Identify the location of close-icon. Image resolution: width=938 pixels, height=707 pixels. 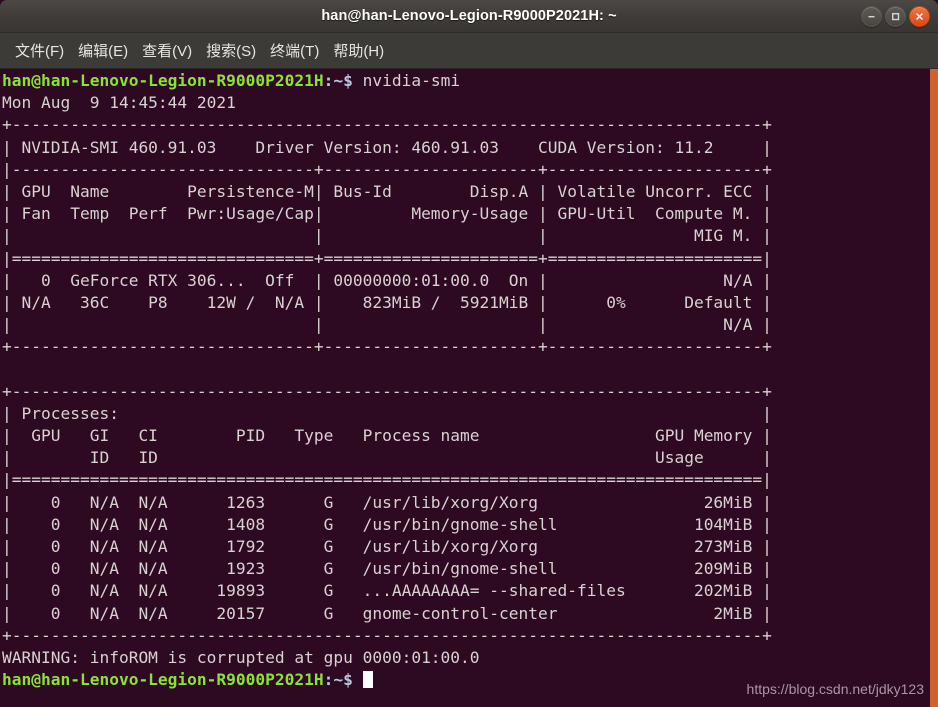
(919, 16).